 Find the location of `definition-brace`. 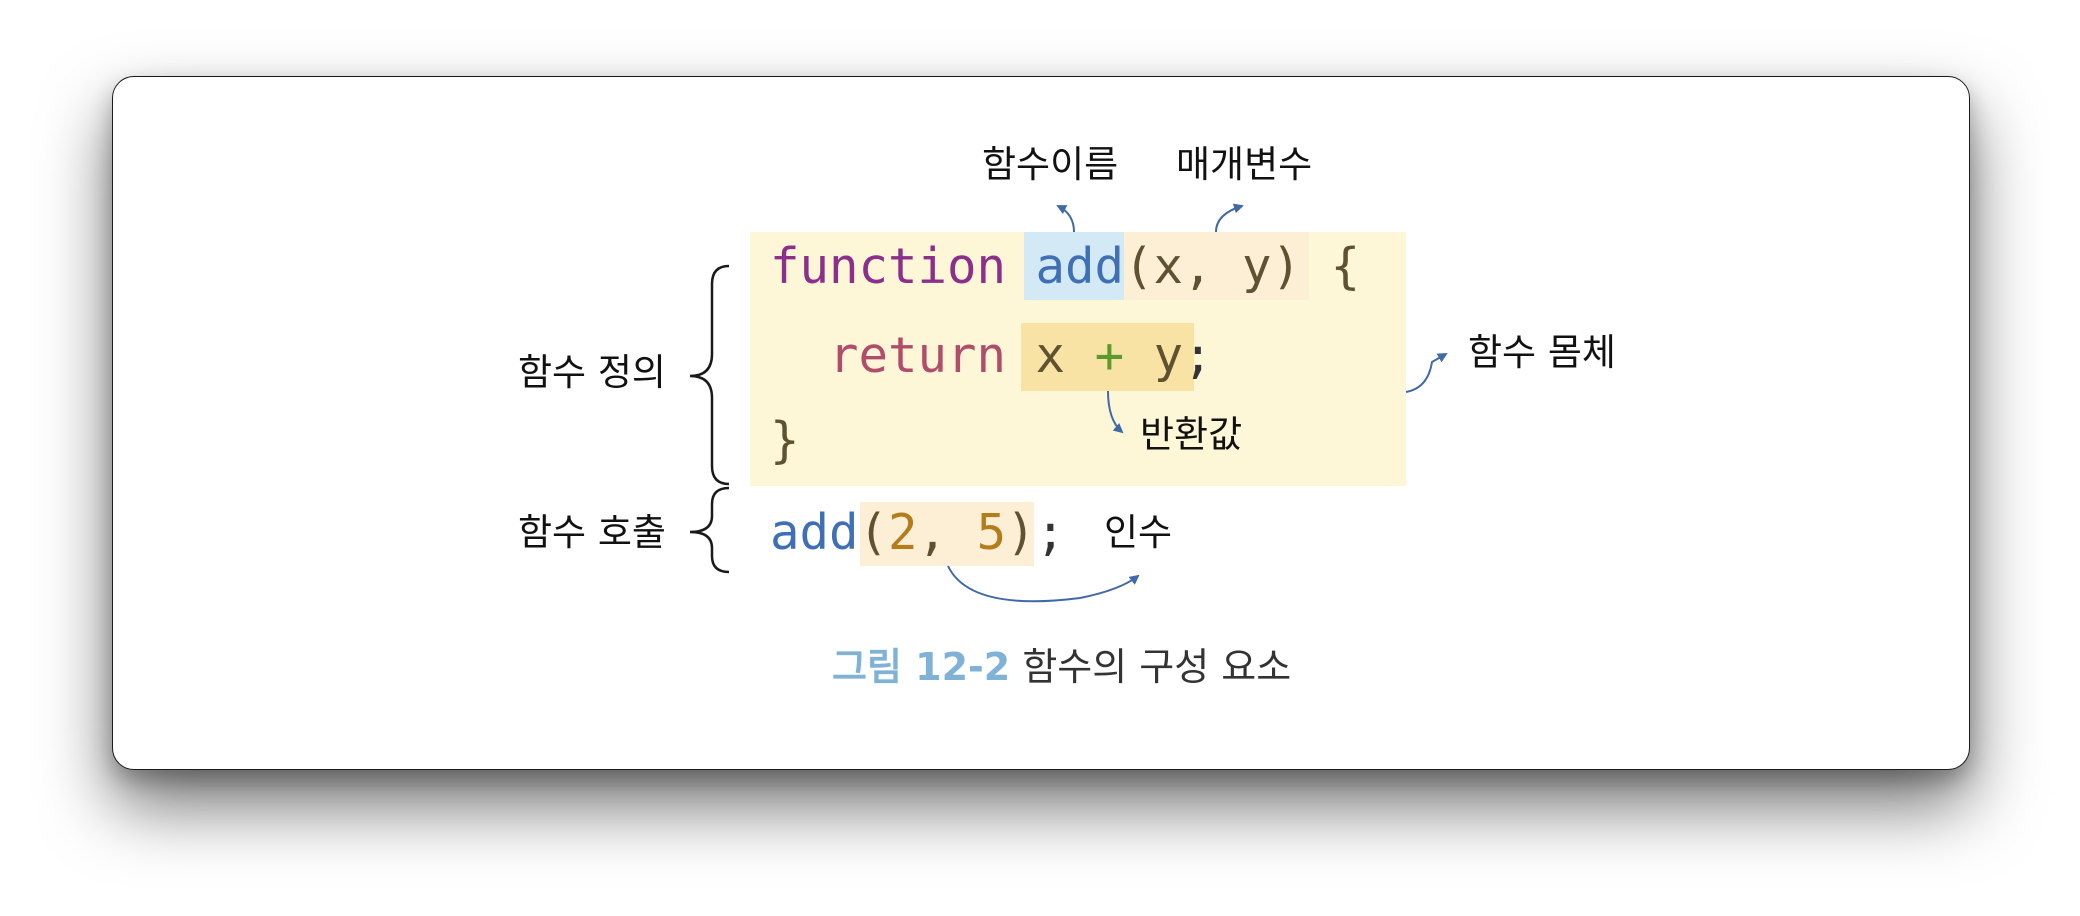

definition-brace is located at coordinates (709, 375).